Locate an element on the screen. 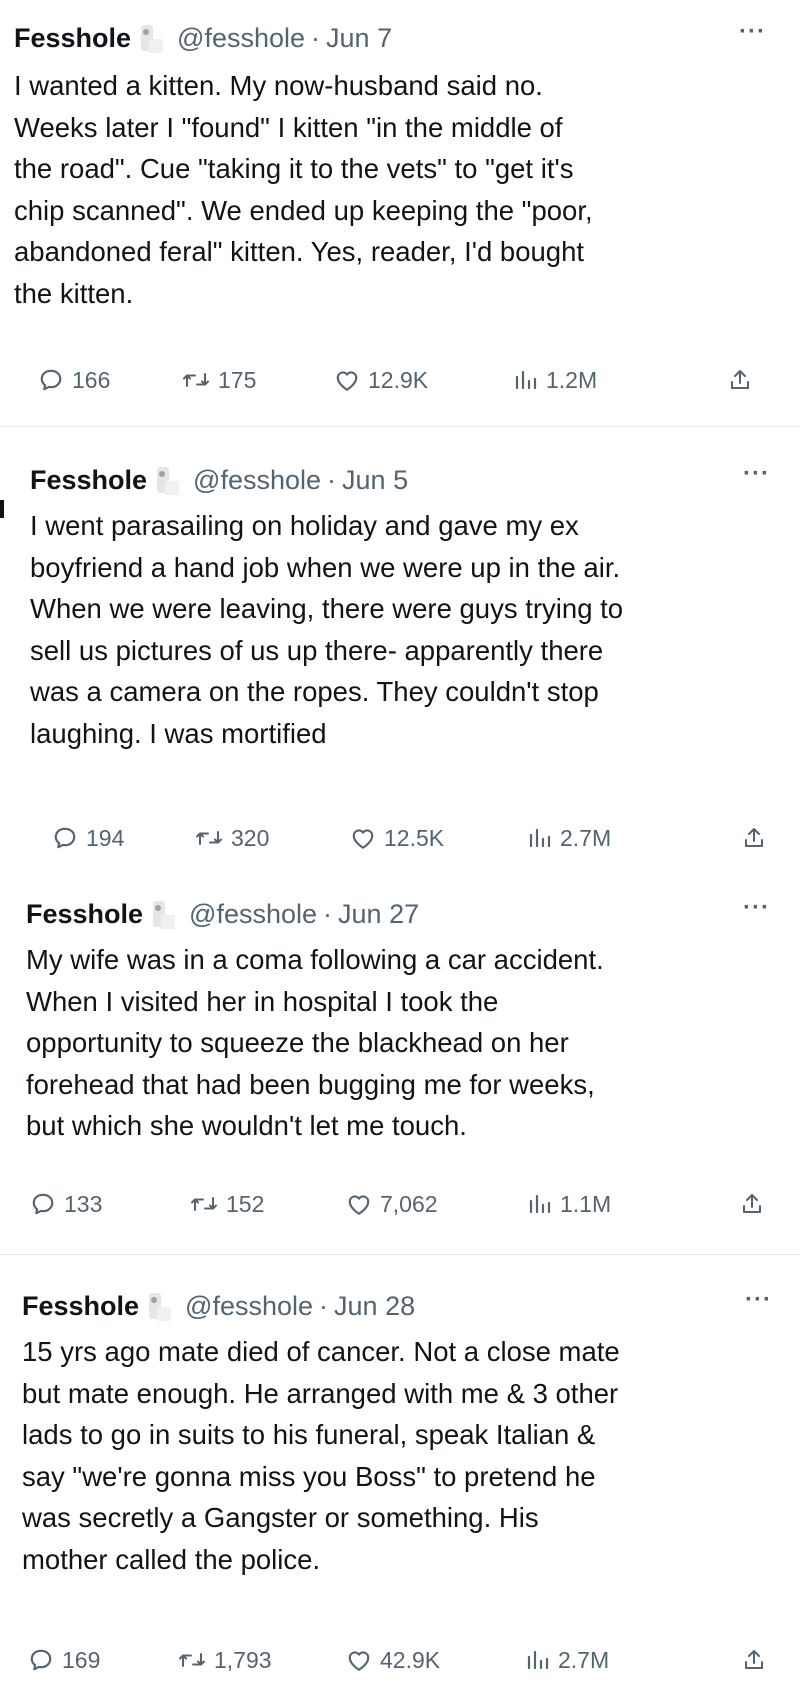 This screenshot has height=1690, width=800. tweet-actions: 194 320 12.5K 2.7M is located at coordinates (400, 838).